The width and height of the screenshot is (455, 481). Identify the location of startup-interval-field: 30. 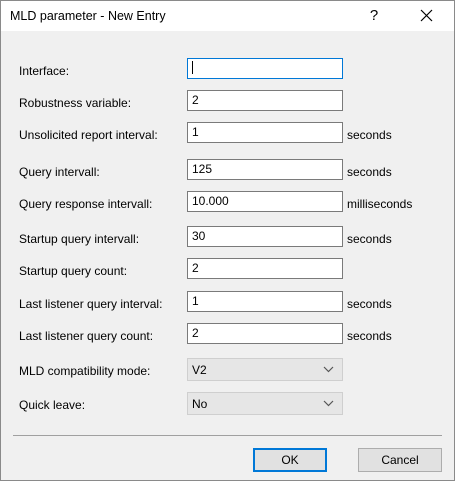
(265, 236).